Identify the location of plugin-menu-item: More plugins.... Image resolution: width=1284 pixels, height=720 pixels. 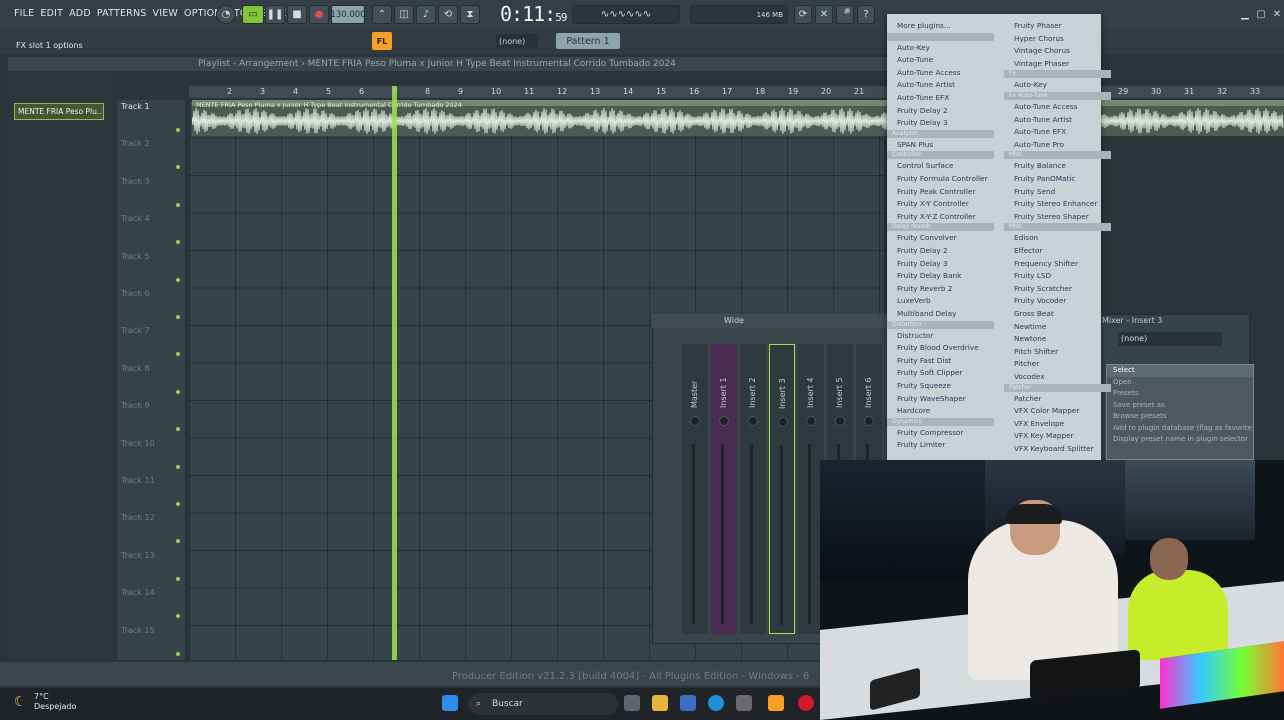
(940, 26).